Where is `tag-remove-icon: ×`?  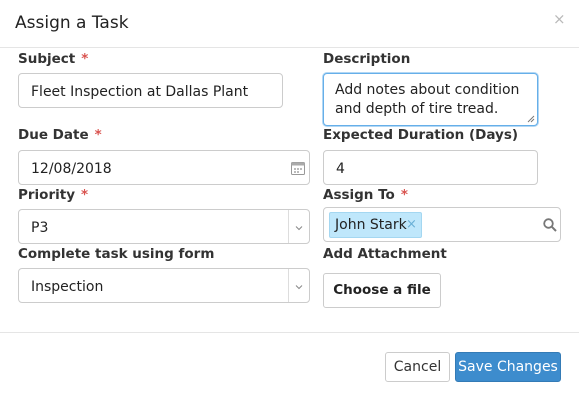
tag-remove-icon: × is located at coordinates (411, 225).